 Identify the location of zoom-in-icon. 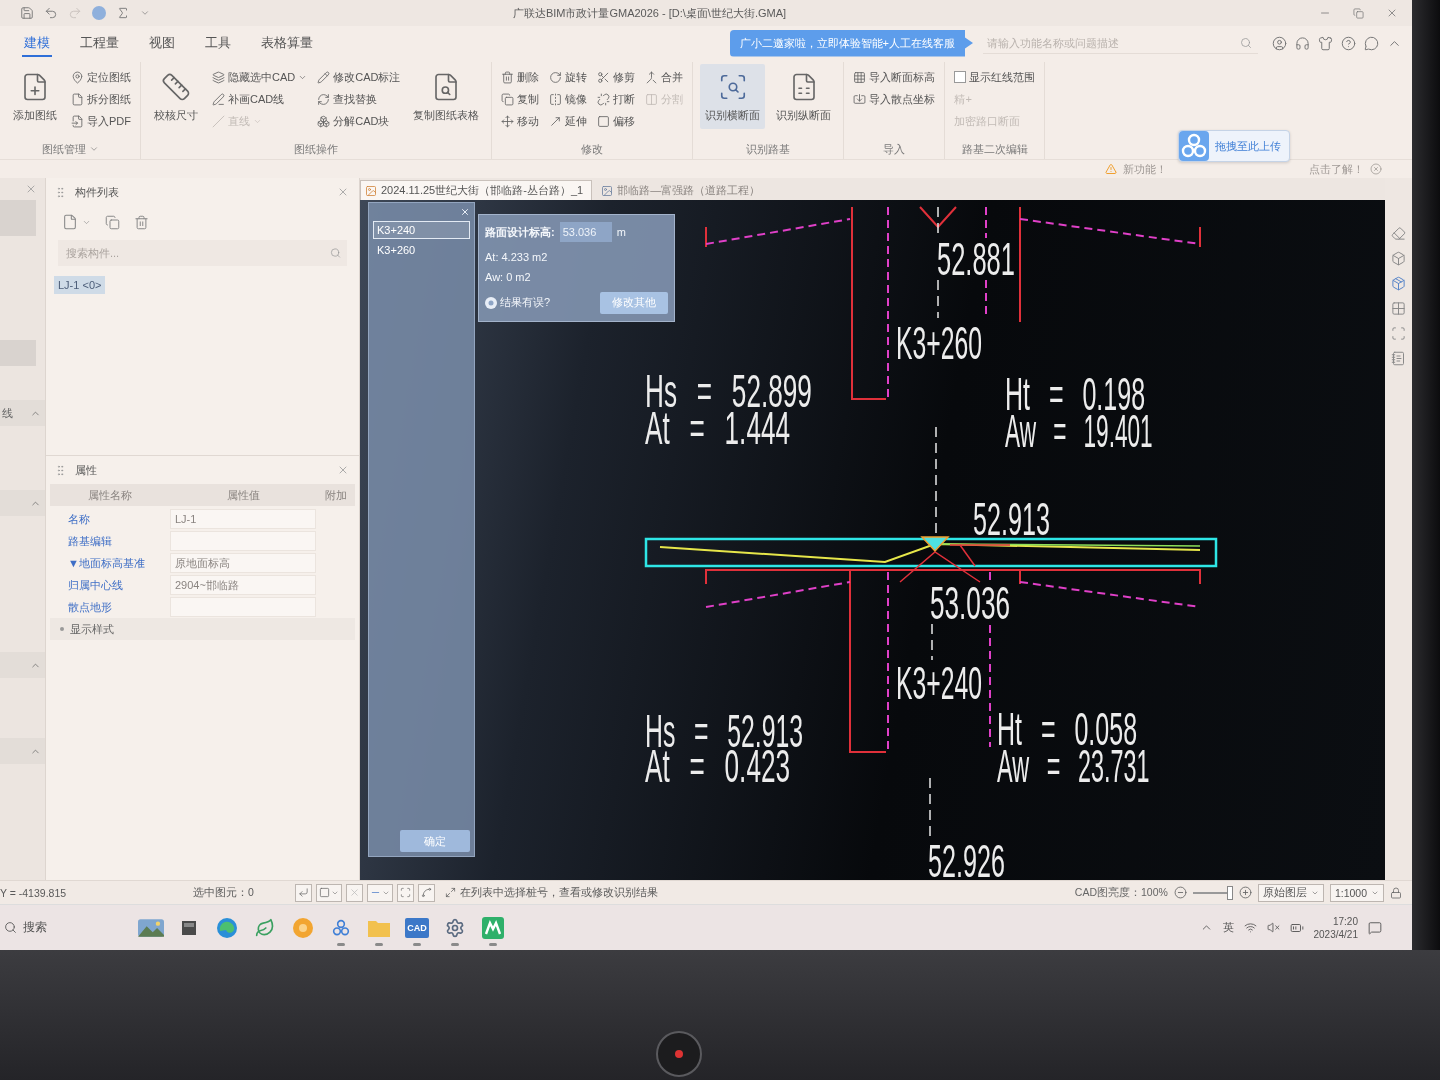
(1245, 892).